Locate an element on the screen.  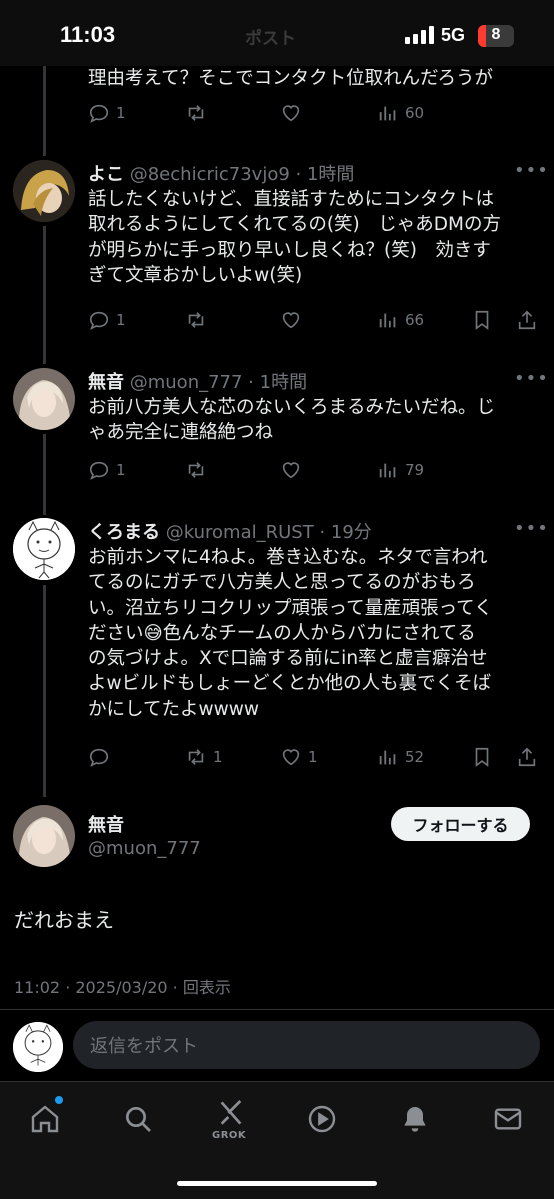
battery-icon: 8 is located at coordinates (496, 36).